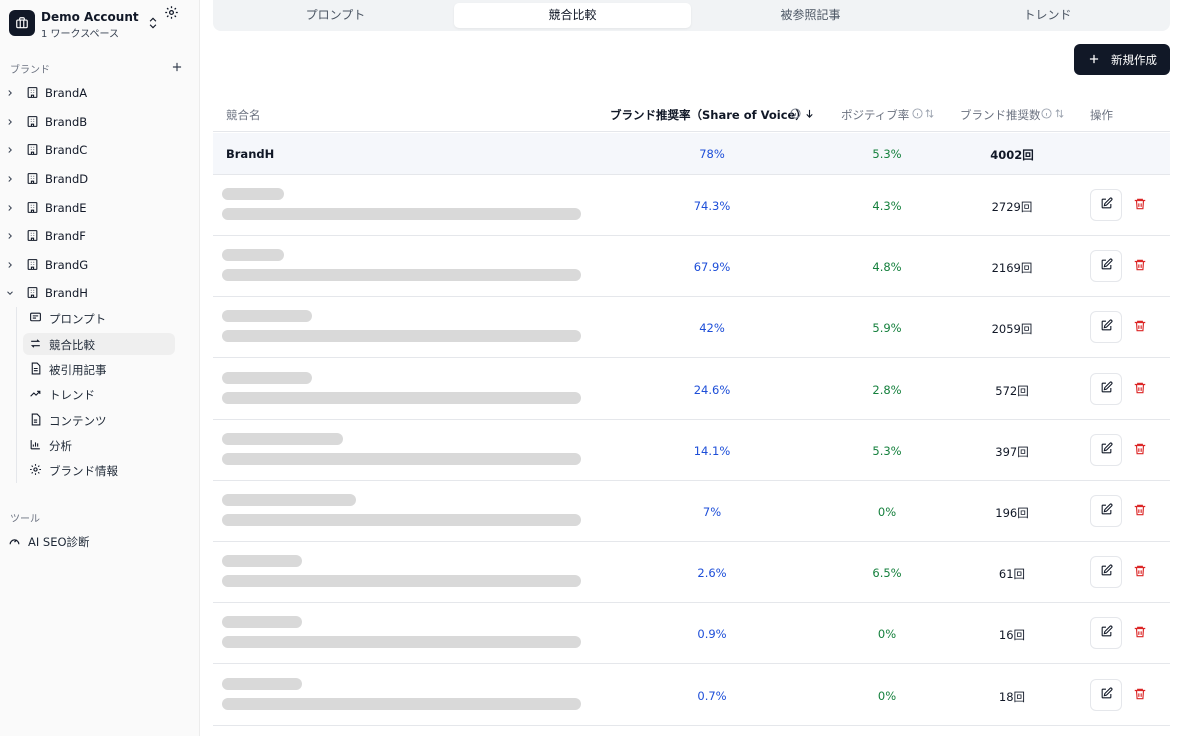  What do you see at coordinates (1012, 451) in the screenshot?
I see `recommend-count-value: 397回` at bounding box center [1012, 451].